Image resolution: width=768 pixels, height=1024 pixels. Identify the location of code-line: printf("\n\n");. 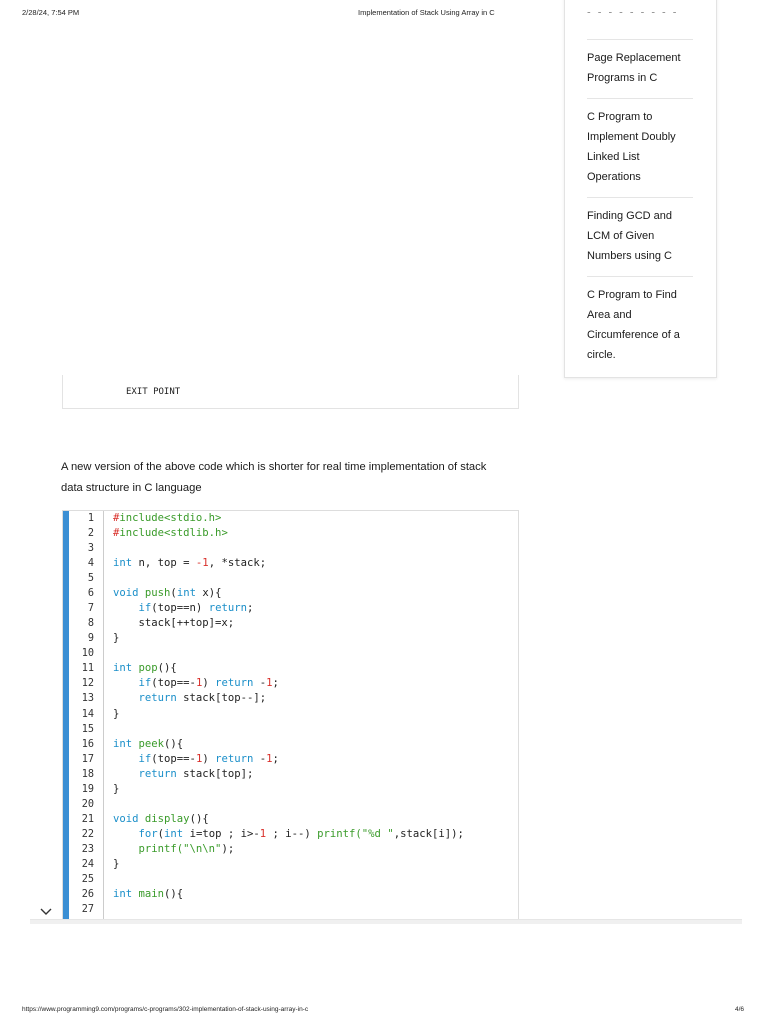
(174, 848).